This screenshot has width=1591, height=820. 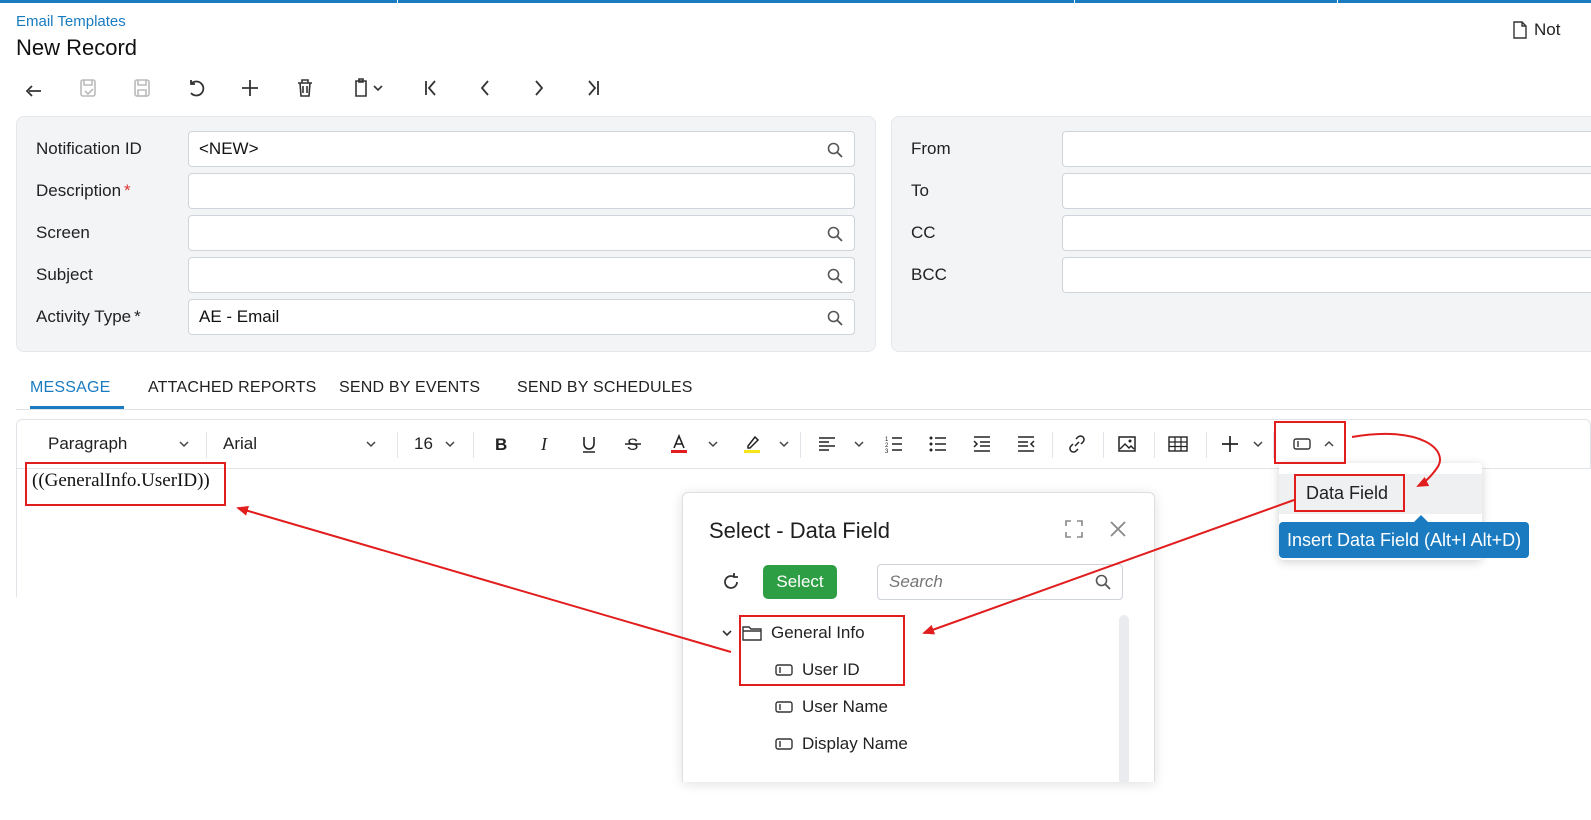 What do you see at coordinates (409, 388) in the screenshot?
I see `tab-send-by-events: SEND BY EVENTS` at bounding box center [409, 388].